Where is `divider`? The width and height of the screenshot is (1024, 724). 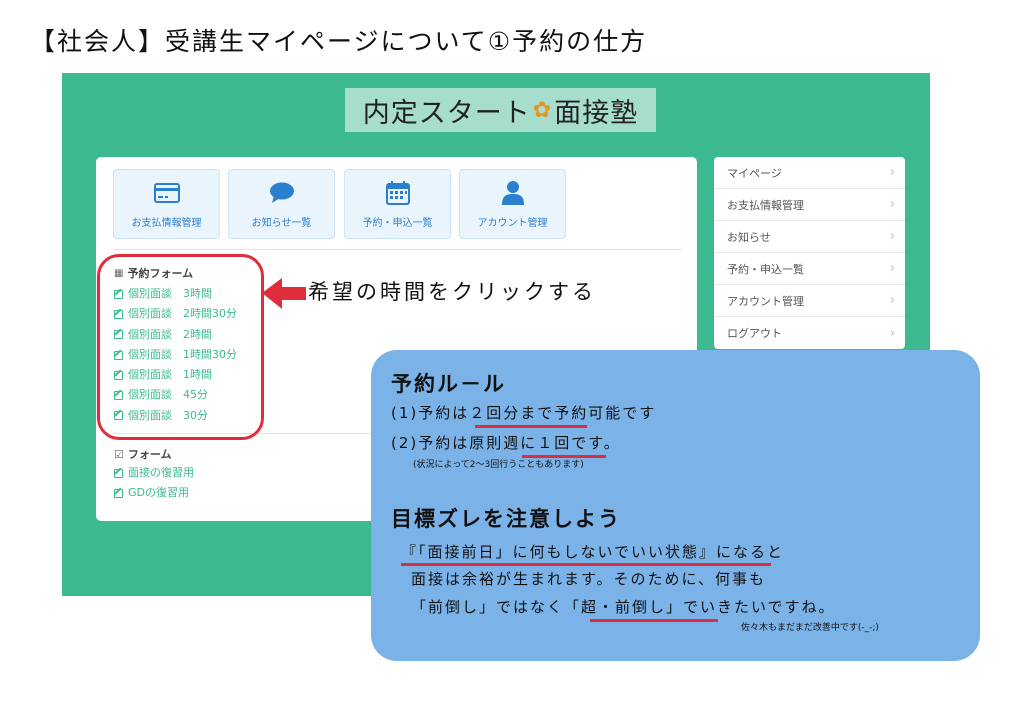
divider is located at coordinates (397, 249).